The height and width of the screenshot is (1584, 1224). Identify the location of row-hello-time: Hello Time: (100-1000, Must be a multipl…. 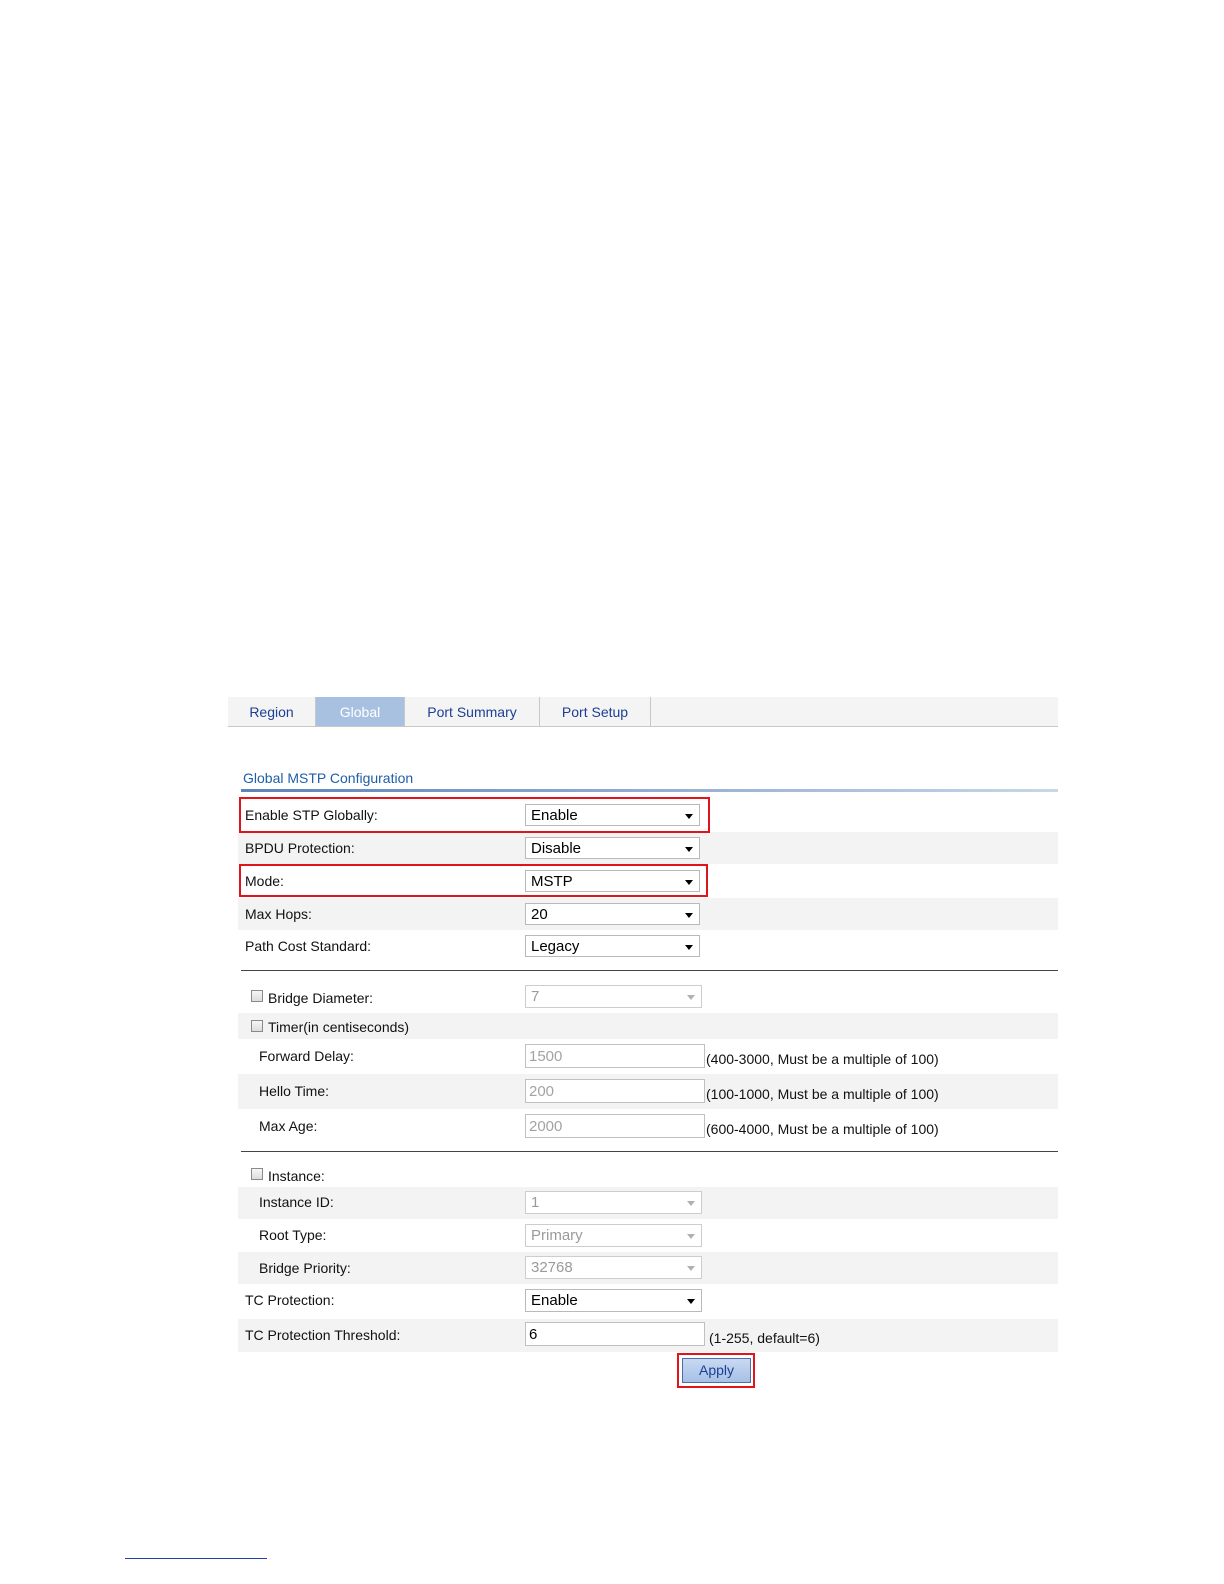
(648, 1091).